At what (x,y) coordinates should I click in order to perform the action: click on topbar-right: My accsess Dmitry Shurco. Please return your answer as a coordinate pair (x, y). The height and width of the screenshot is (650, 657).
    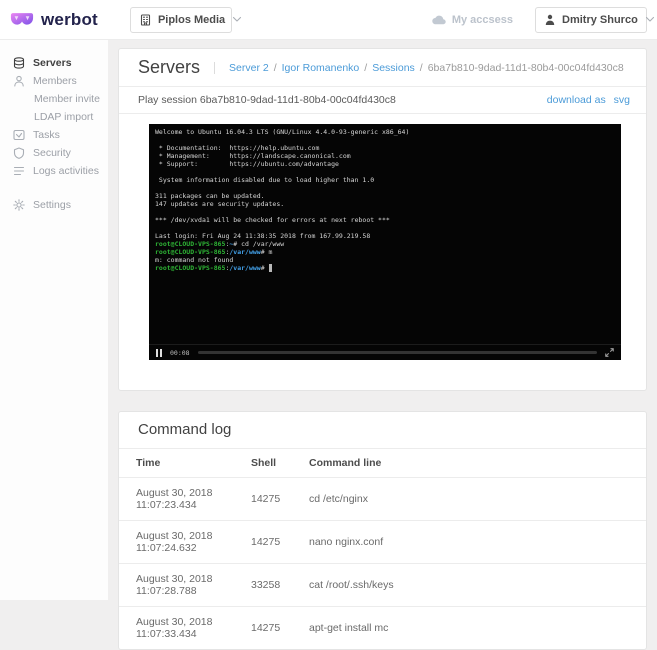
    Looking at the image, I should click on (543, 19).